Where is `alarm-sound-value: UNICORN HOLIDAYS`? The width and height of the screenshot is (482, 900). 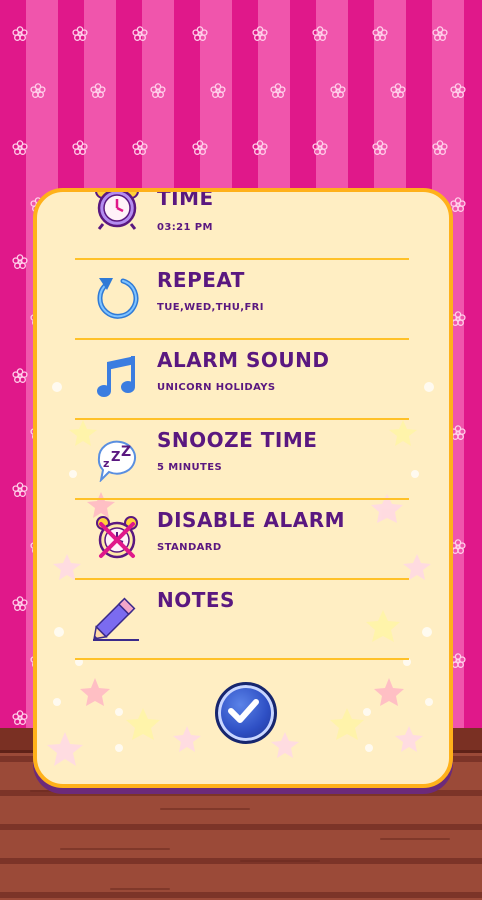 alarm-sound-value: UNICORN HOLIDAYS is located at coordinates (216, 387).